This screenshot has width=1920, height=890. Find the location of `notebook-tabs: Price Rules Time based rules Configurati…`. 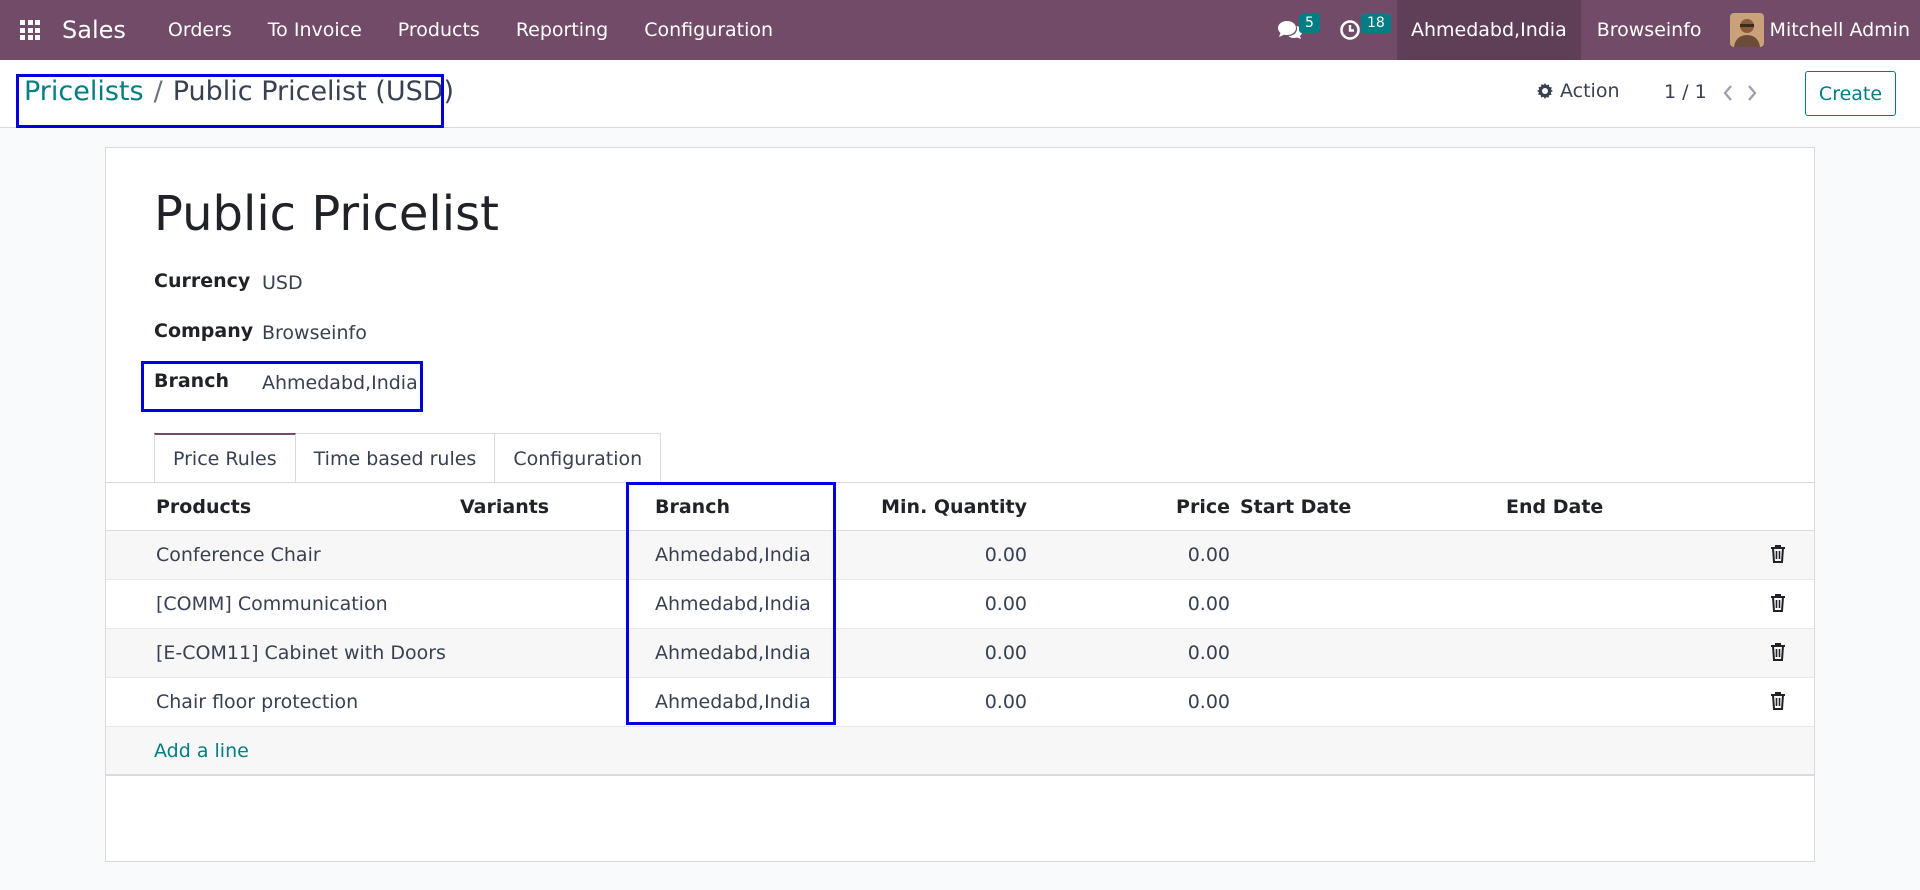

notebook-tabs: Price Rules Time based rules Configurati… is located at coordinates (408, 458).